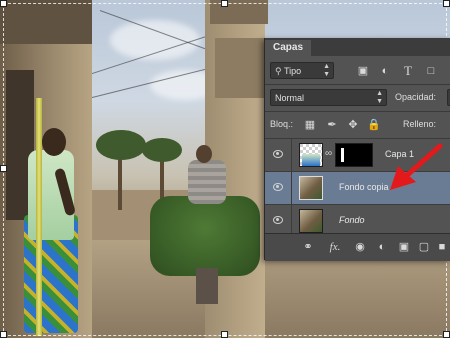 The height and width of the screenshot is (338, 450). What do you see at coordinates (328, 97) in the screenshot?
I see `blend-mode-select: Normal ▲ ▼` at bounding box center [328, 97].